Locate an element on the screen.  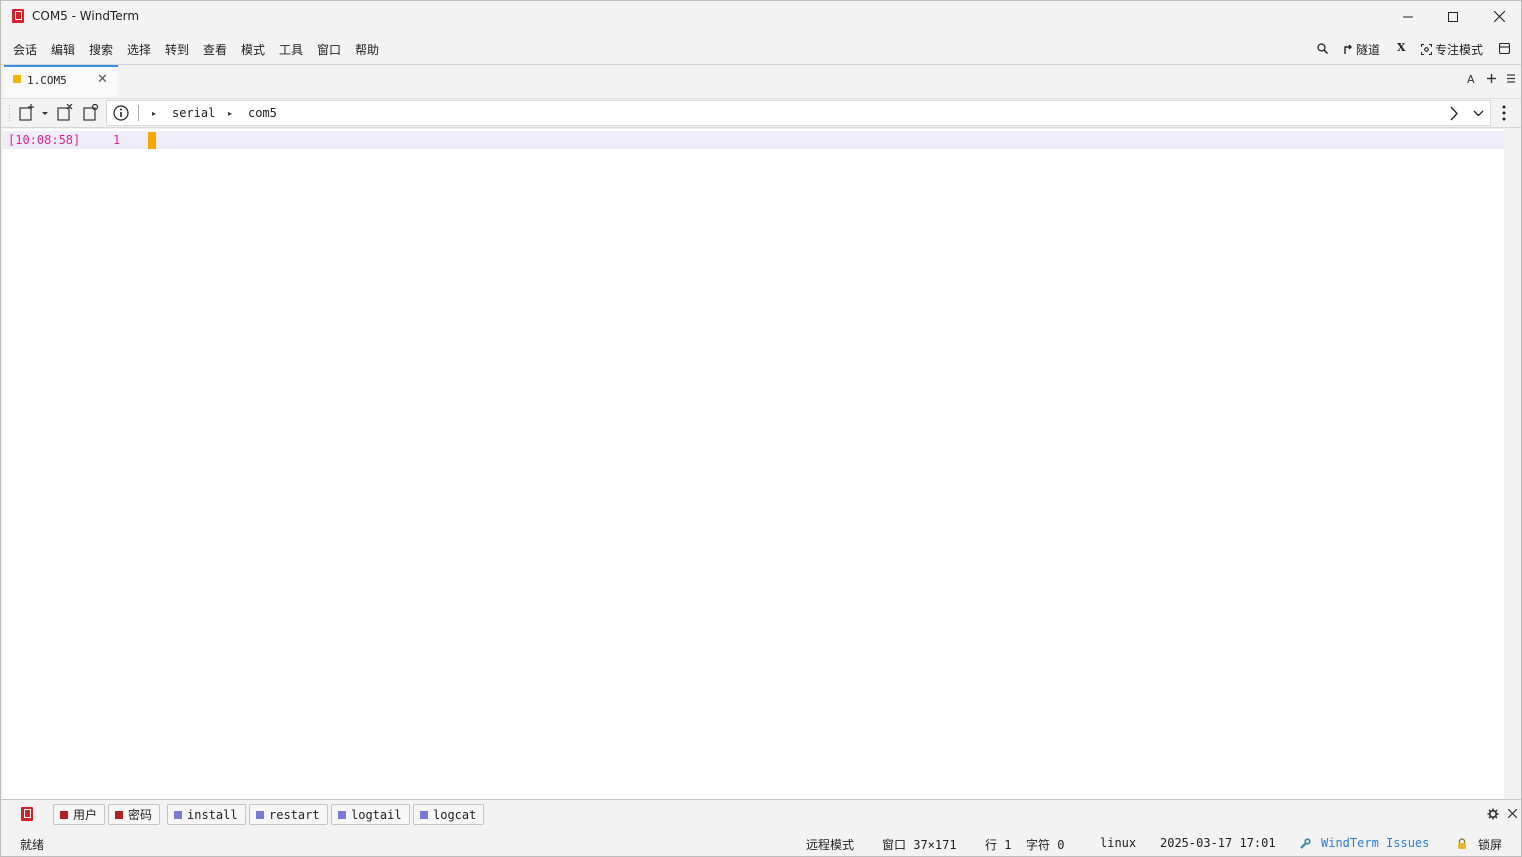
search-icon is located at coordinates (1322, 48).